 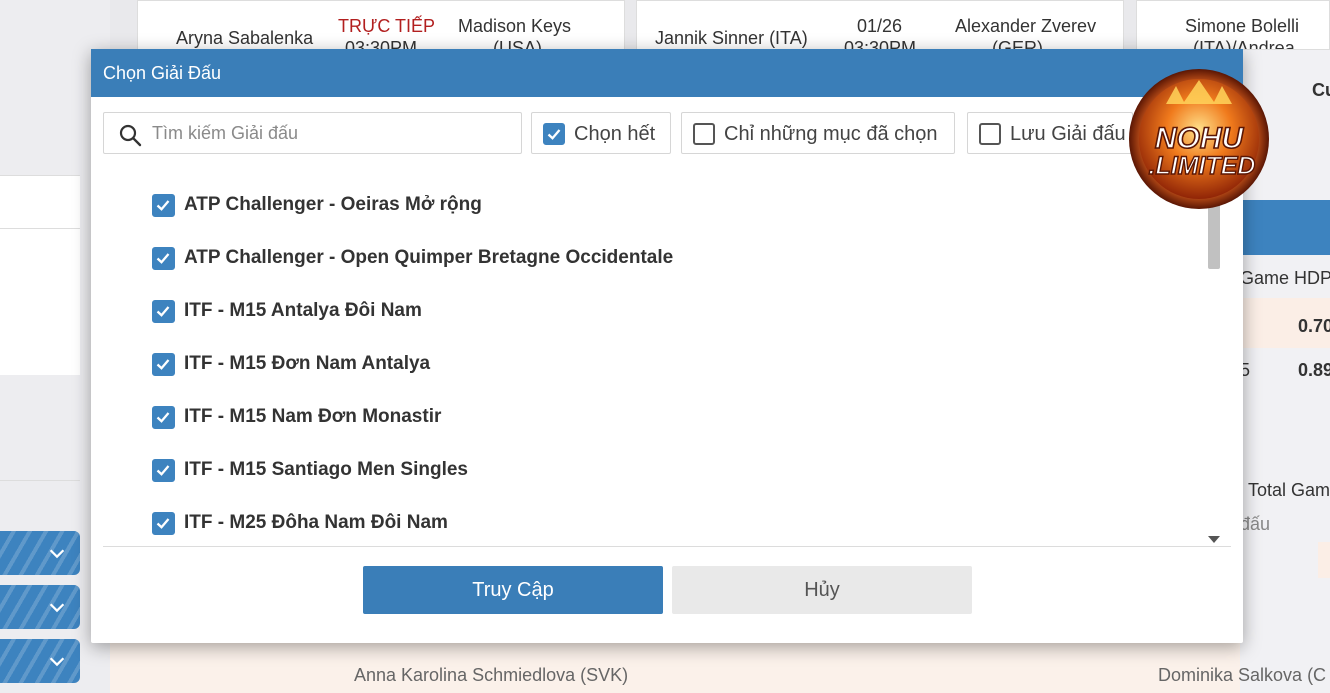 I want to click on player-name: Aryna Sabalenka, so click(x=245, y=38).